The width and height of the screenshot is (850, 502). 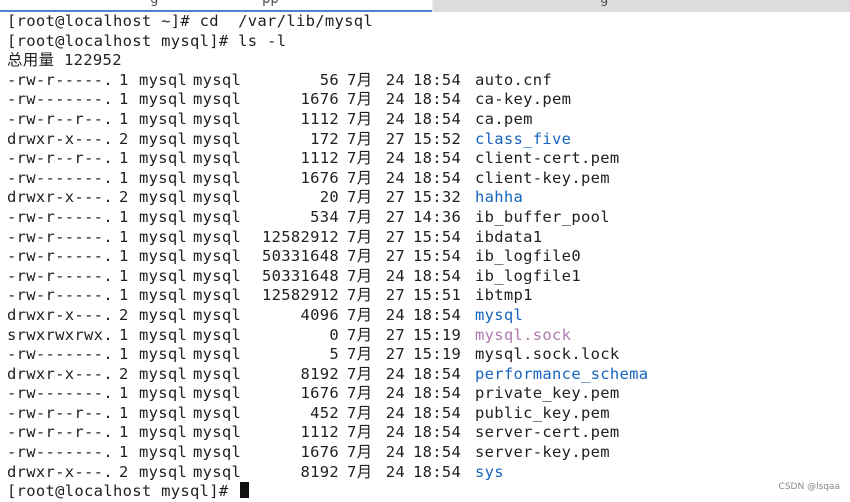 I want to click on command-text: [root@localhost mysql]# ls -l, so click(x=147, y=40).